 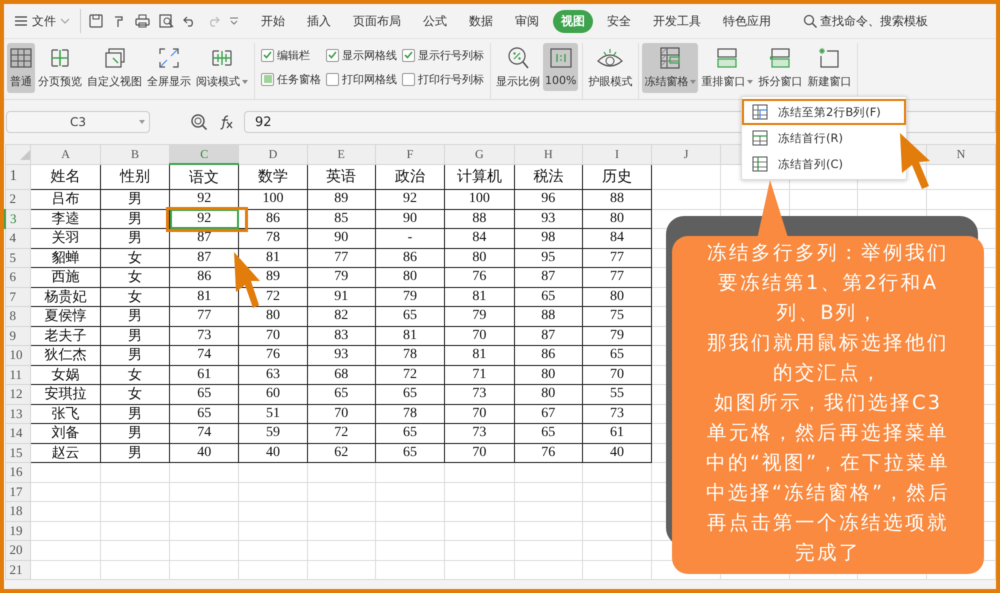 I want to click on row-header: 1, so click(x=18, y=177).